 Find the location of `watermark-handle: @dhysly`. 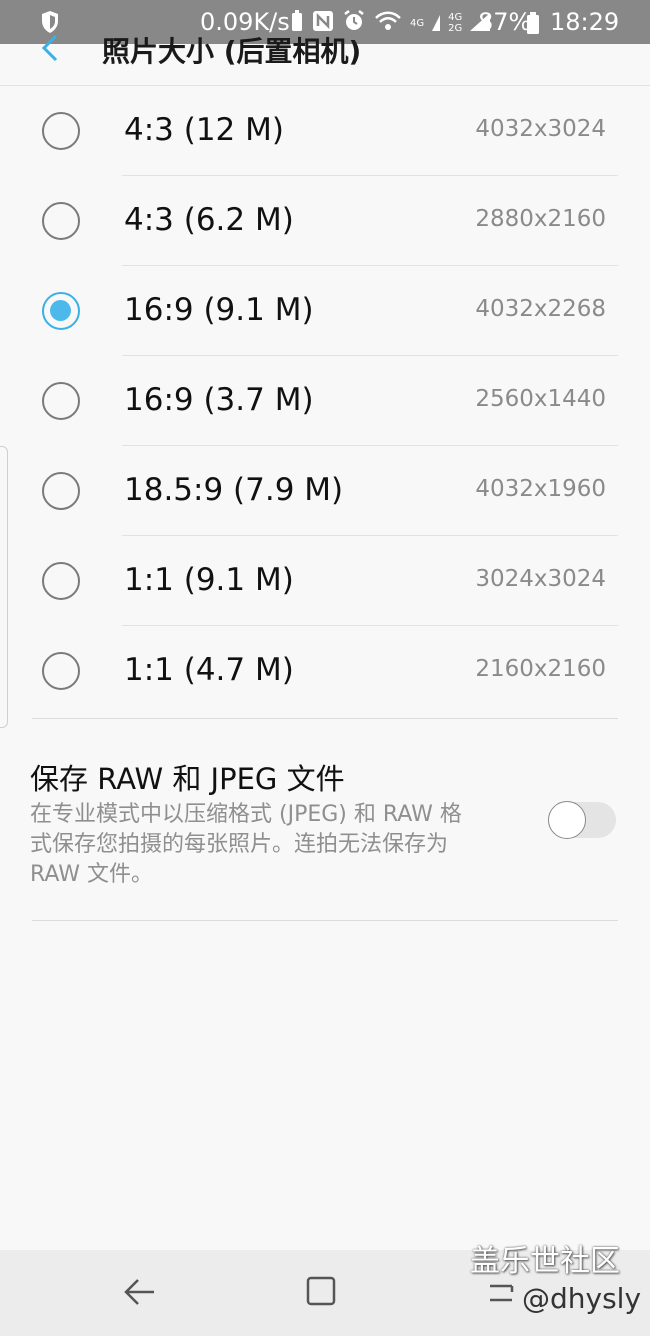

watermark-handle: @dhysly is located at coordinates (582, 1298).